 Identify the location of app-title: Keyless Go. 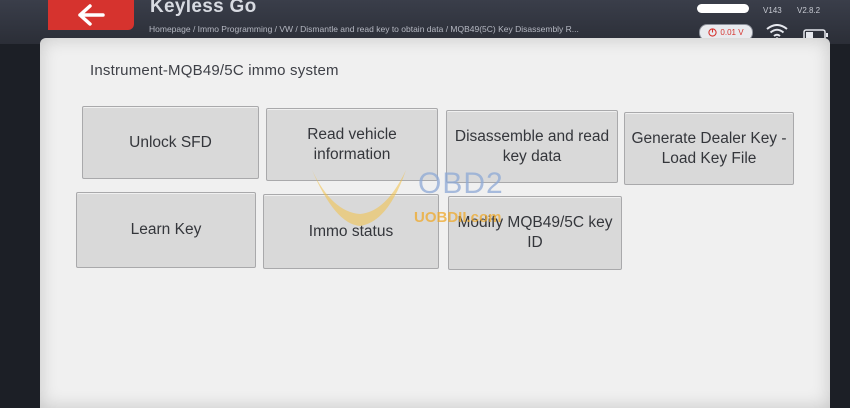
(203, 8).